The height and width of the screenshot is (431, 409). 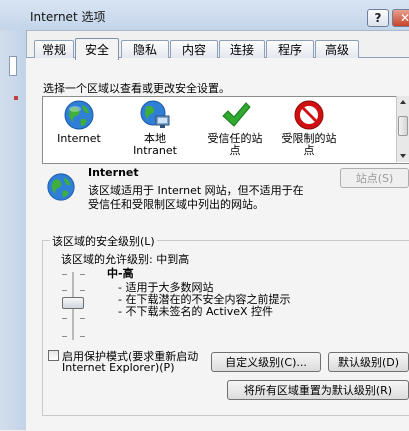 What do you see at coordinates (79, 138) in the screenshot?
I see `zone-label: Internet` at bounding box center [79, 138].